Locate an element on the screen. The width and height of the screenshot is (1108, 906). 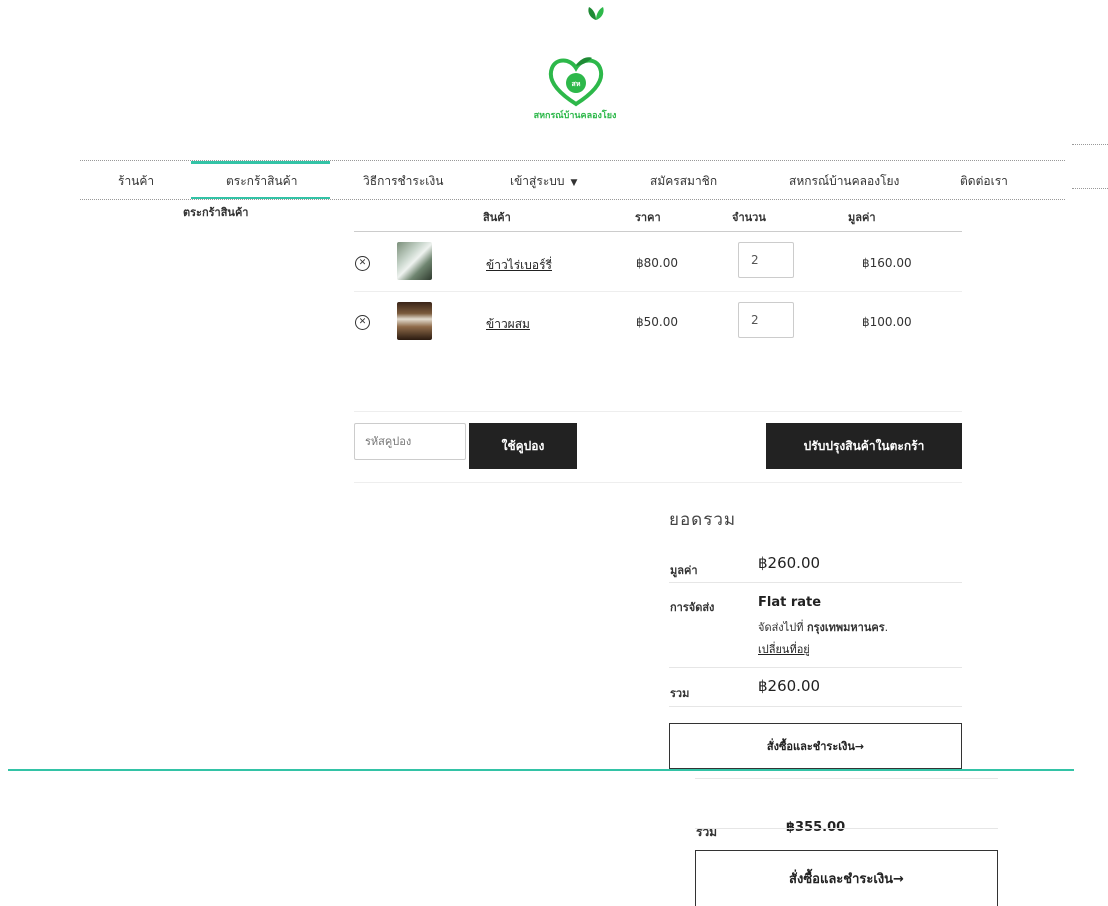
product-subtotal: ฿100.00 is located at coordinates (887, 322).